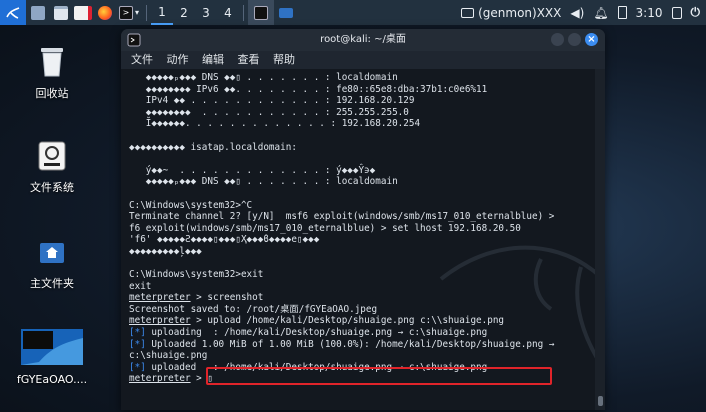  Describe the element at coordinates (363, 60) in the screenshot. I see `terminal-menubar: 文件 动作 编辑 查看 帮助` at that location.